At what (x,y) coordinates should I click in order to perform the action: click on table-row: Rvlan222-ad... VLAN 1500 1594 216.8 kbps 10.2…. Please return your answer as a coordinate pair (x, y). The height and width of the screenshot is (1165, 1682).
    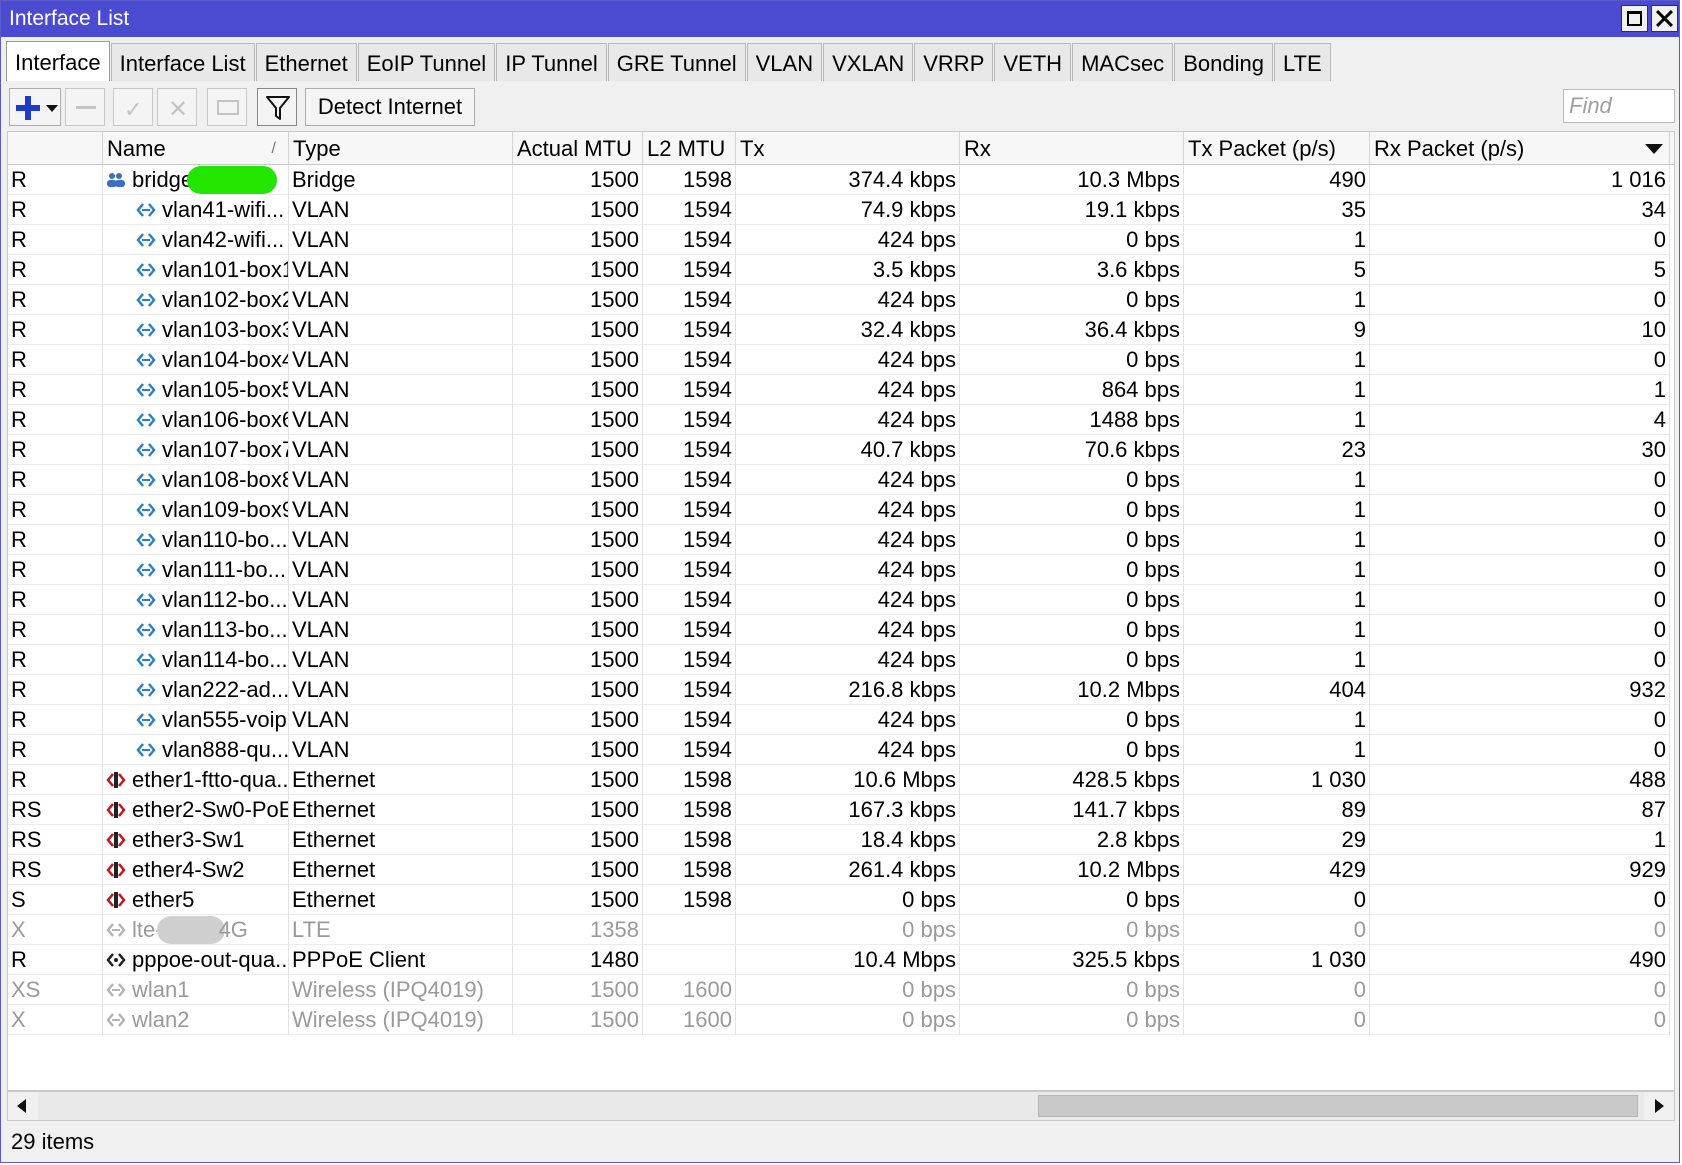
    Looking at the image, I should click on (841, 690).